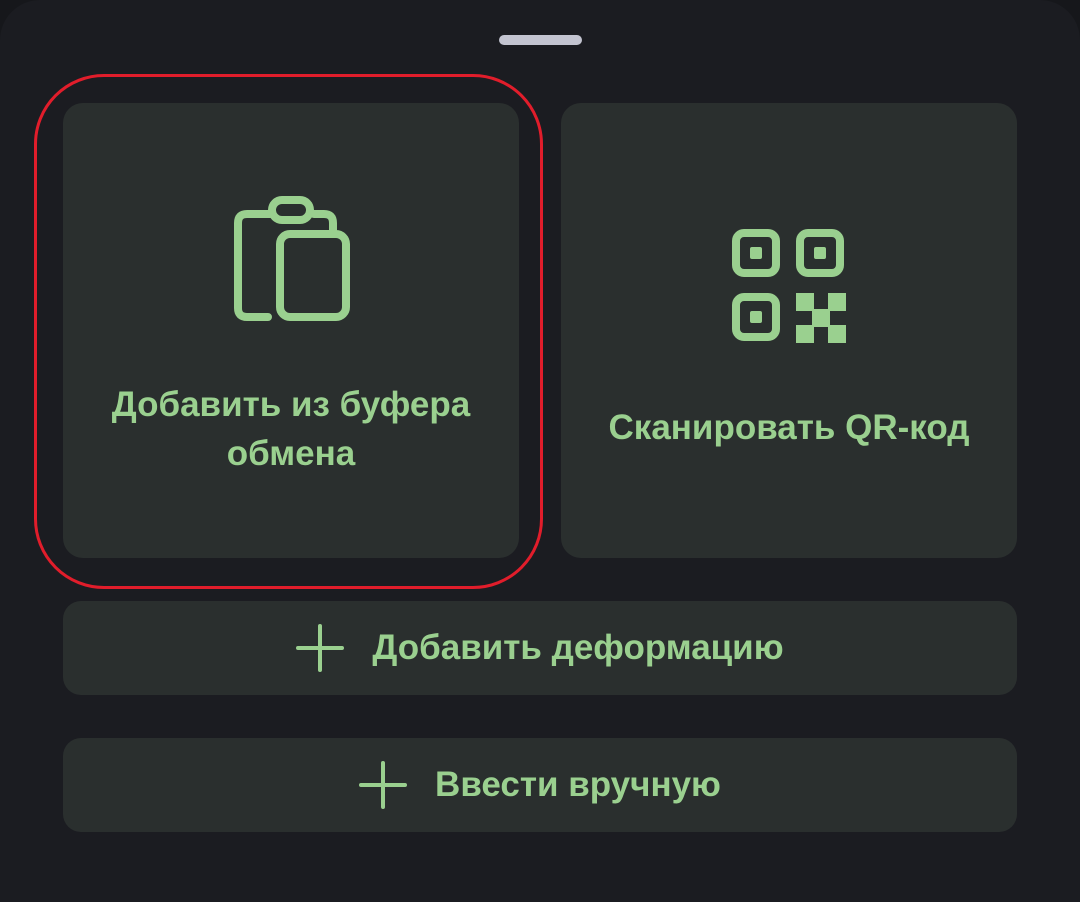 Image resolution: width=1080 pixels, height=902 pixels. I want to click on scan-qr-code-label: Сканировать QR-код, so click(789, 427).